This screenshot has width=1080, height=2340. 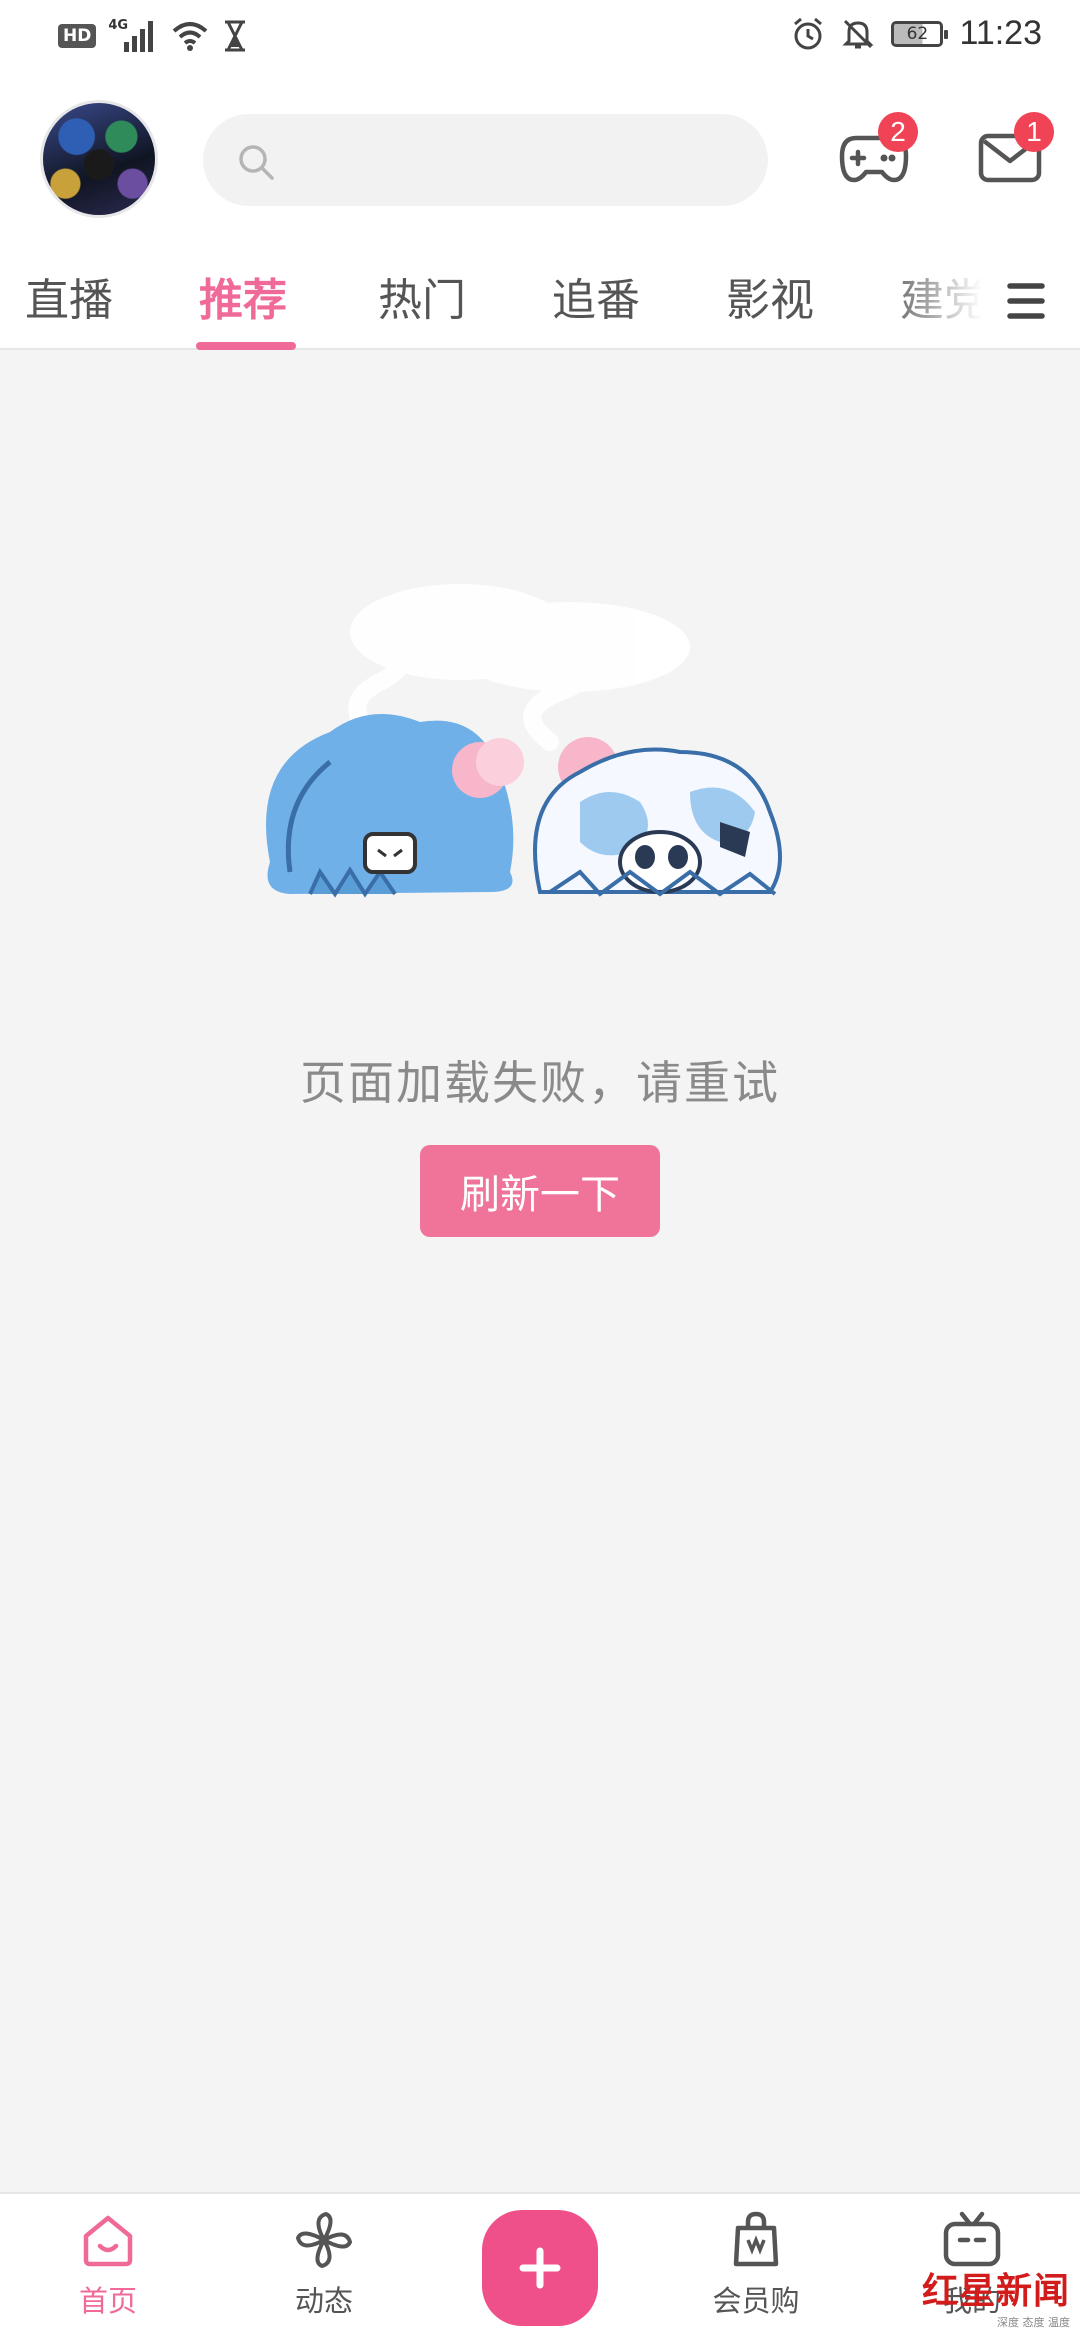 I want to click on avatar, so click(x=99, y=159).